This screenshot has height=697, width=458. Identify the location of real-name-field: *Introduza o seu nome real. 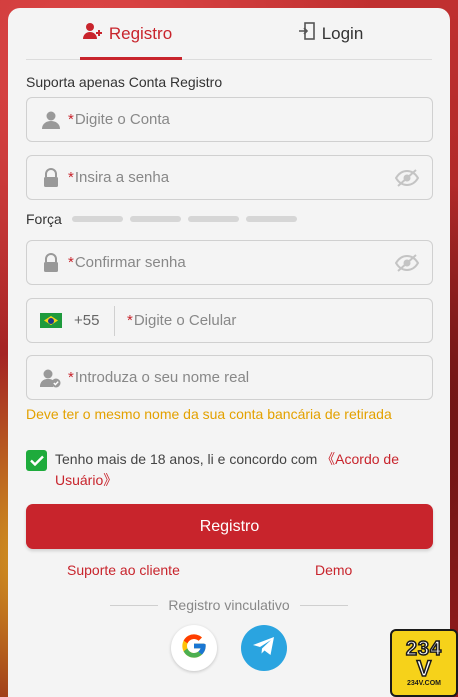
(229, 377).